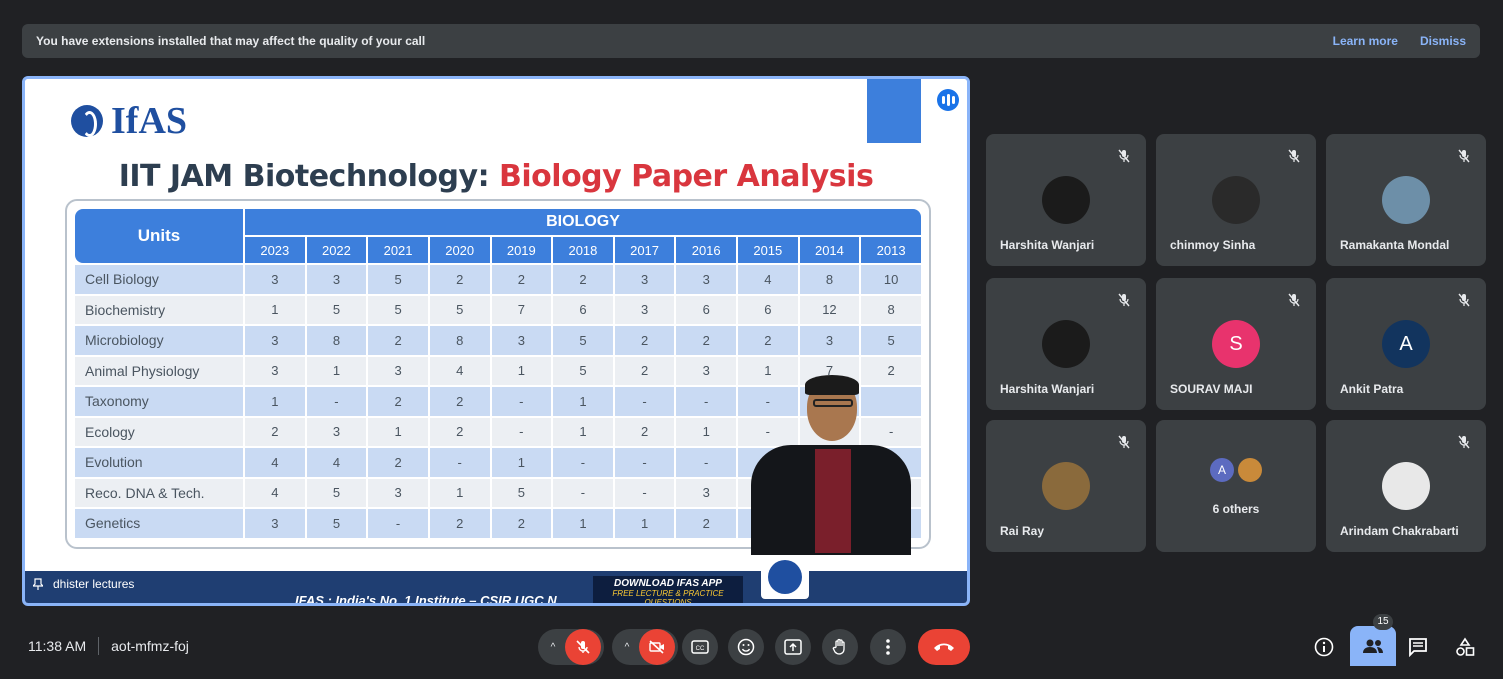 The height and width of the screenshot is (679, 1503). What do you see at coordinates (553, 647) in the screenshot?
I see `mic-options-chevron-icon: ^` at bounding box center [553, 647].